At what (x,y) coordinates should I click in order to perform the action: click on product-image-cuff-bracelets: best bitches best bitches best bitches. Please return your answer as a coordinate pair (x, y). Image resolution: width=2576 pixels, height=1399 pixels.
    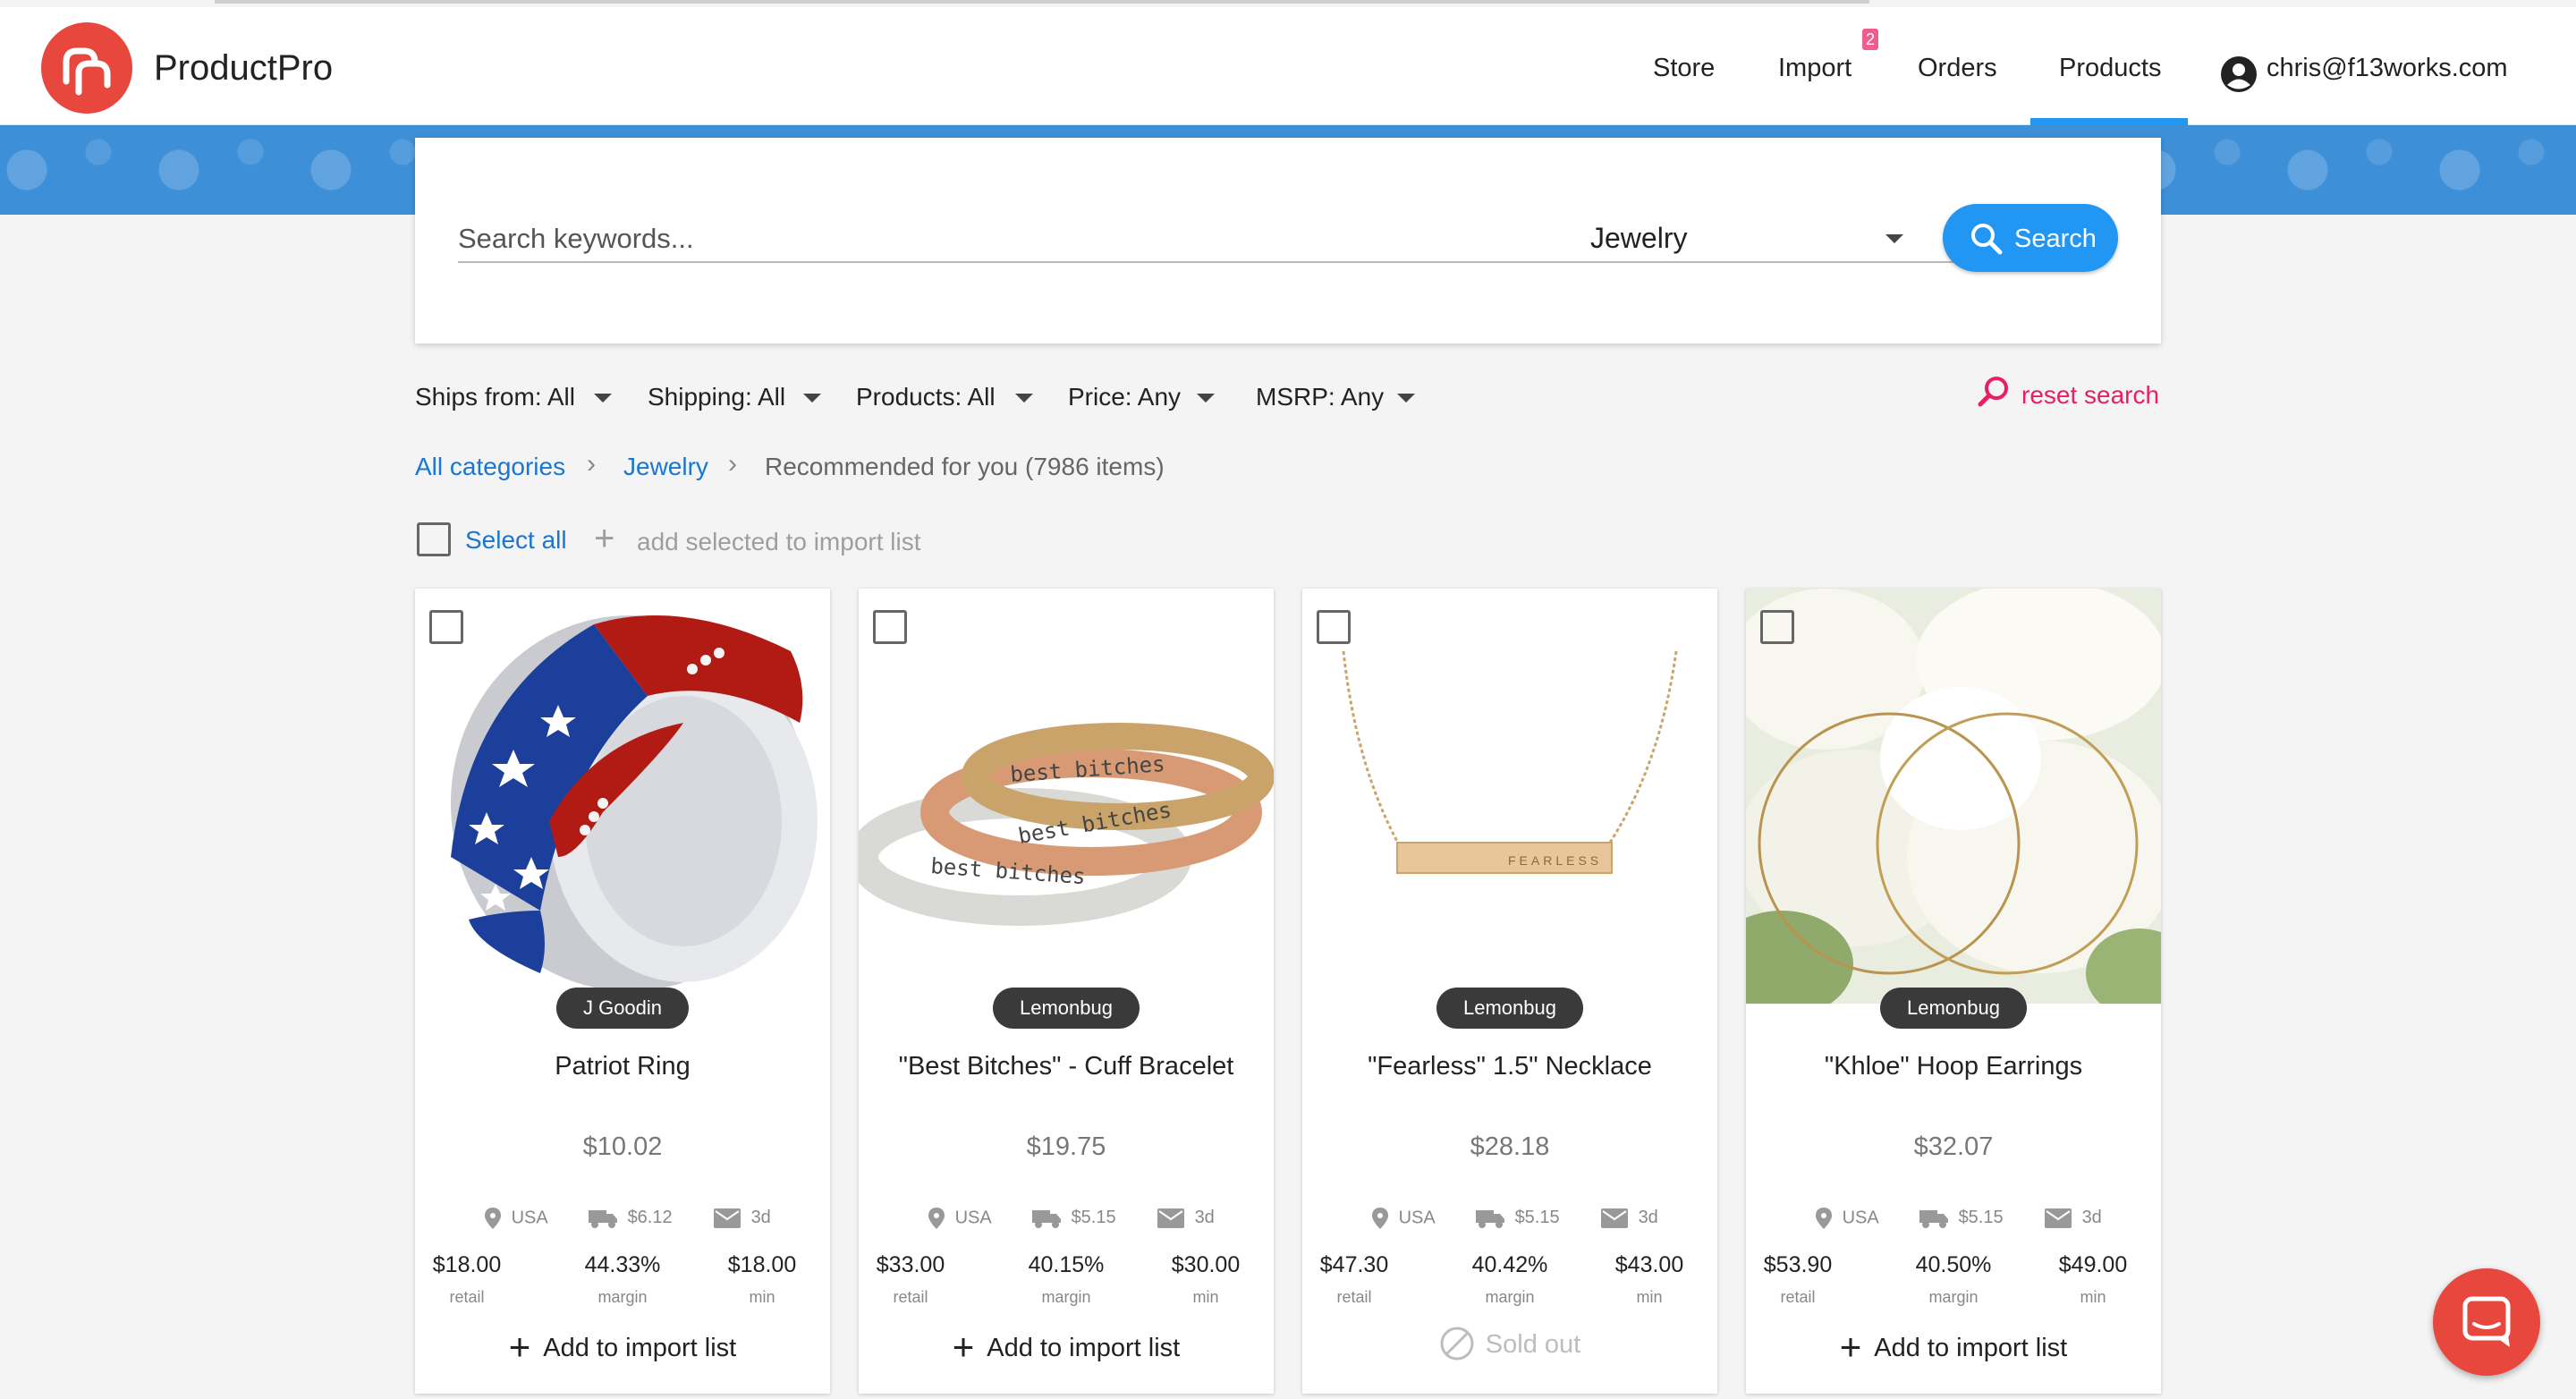
    Looking at the image, I should click on (1066, 796).